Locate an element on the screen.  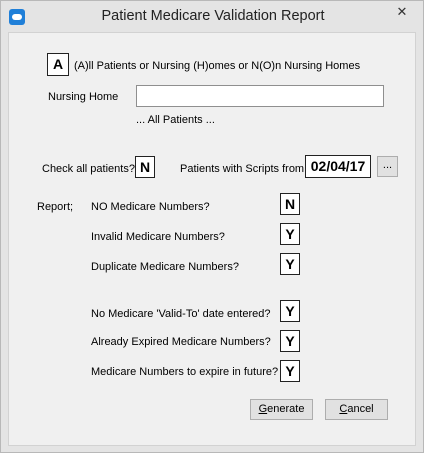
window-title: Patient Medicare Validation Report is located at coordinates (213, 16).